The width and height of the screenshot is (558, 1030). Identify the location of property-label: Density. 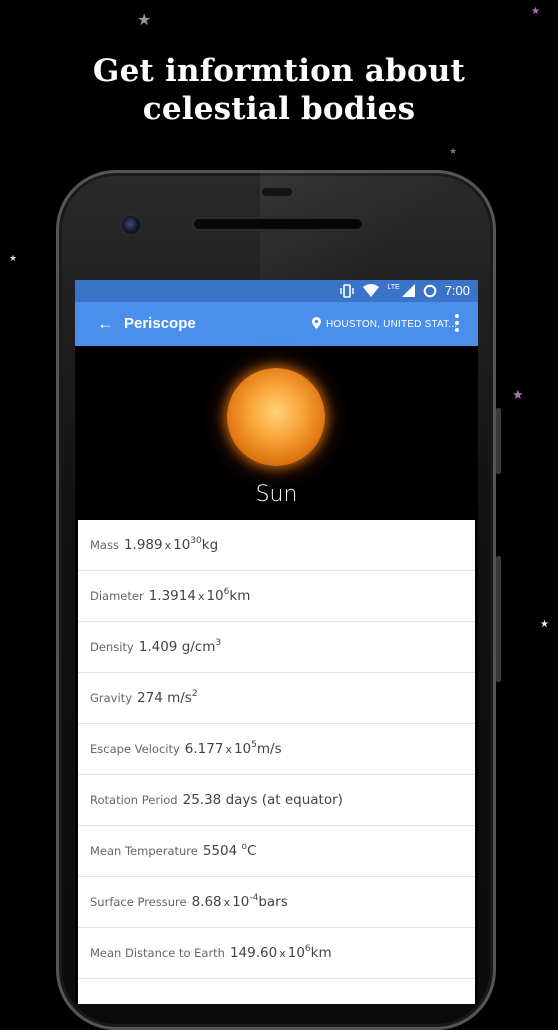
(112, 647).